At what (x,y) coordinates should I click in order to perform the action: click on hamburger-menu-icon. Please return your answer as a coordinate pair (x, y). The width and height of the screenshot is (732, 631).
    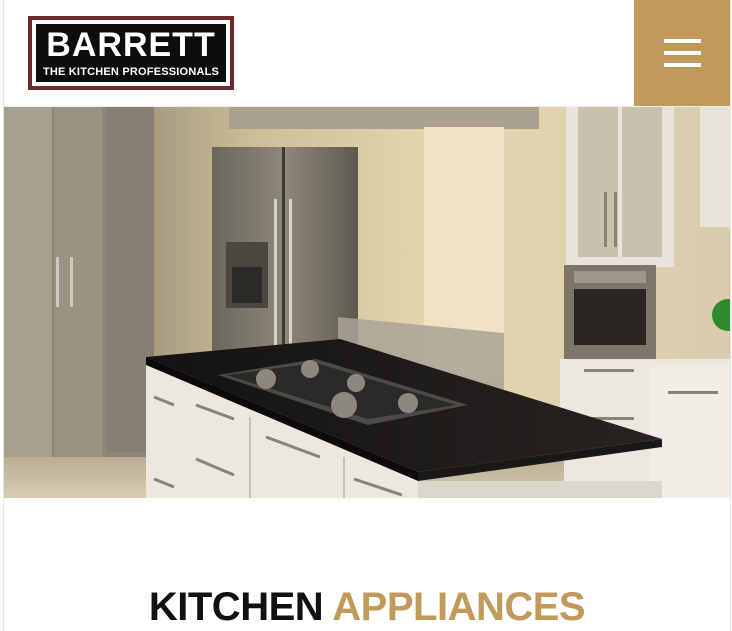
    Looking at the image, I should click on (682, 53).